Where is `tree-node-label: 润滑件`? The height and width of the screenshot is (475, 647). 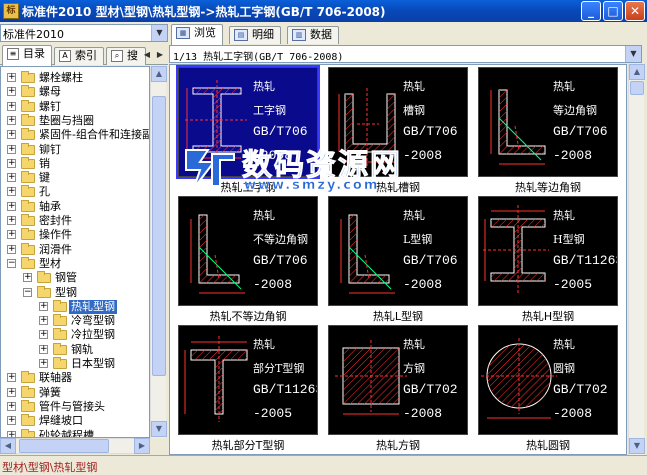 tree-node-label: 润滑件 is located at coordinates (55, 250).